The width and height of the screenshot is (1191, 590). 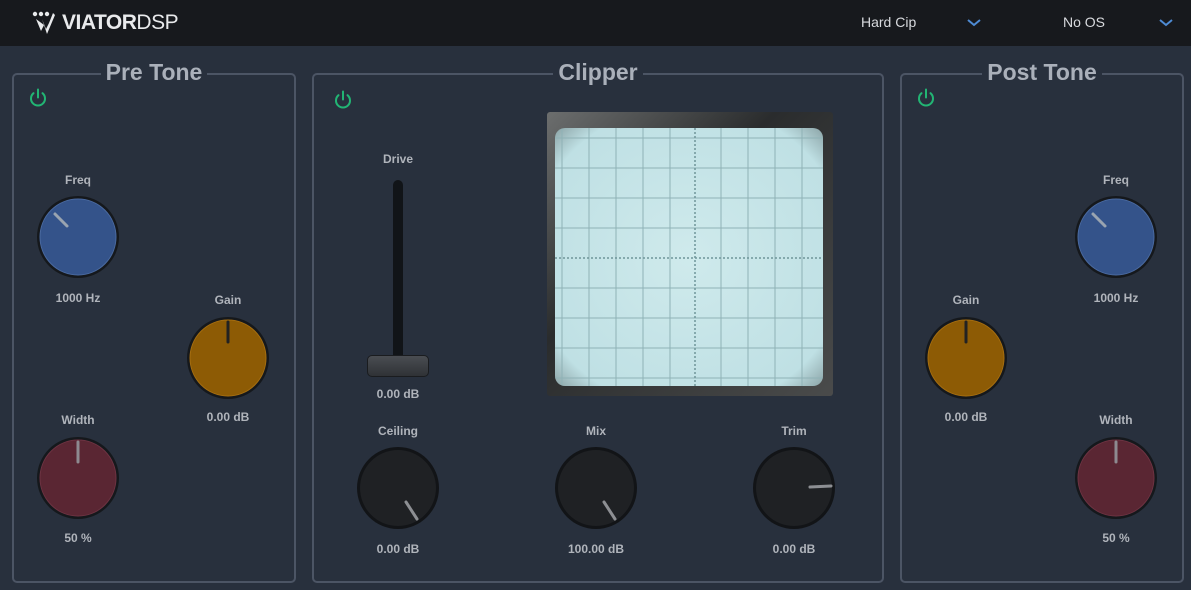 I want to click on clip-mode-value: Hard Cip, so click(x=889, y=22).